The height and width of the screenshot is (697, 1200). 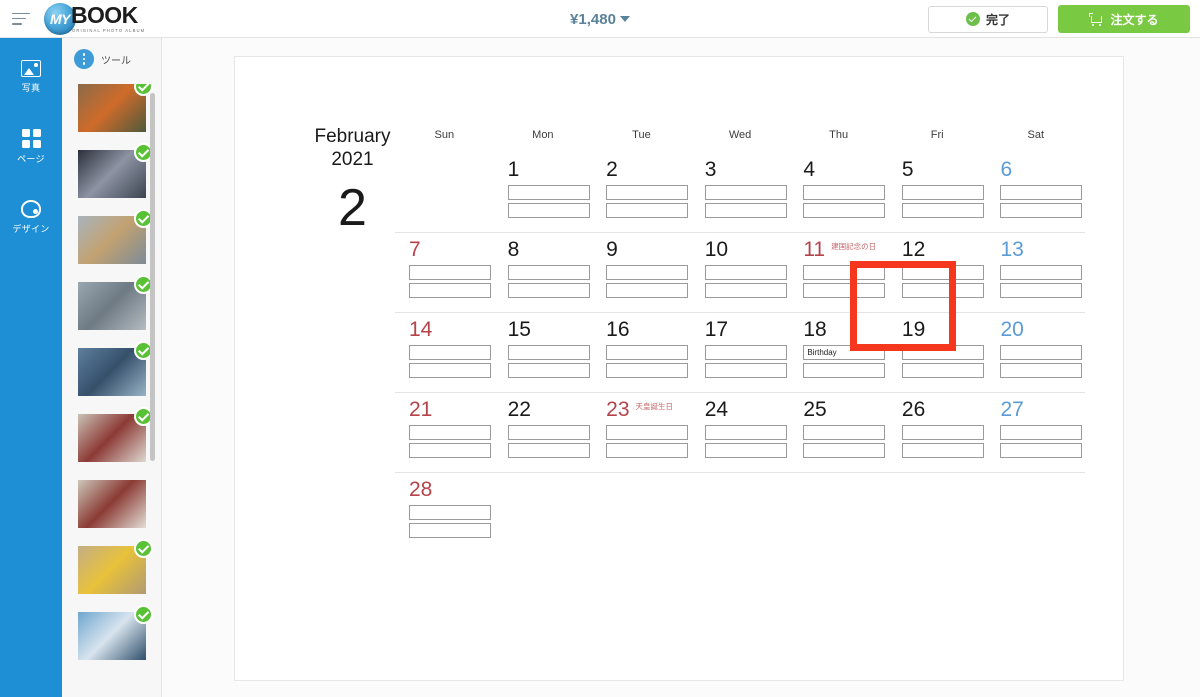 I want to click on calendar-day-cell: 2, so click(x=641, y=192).